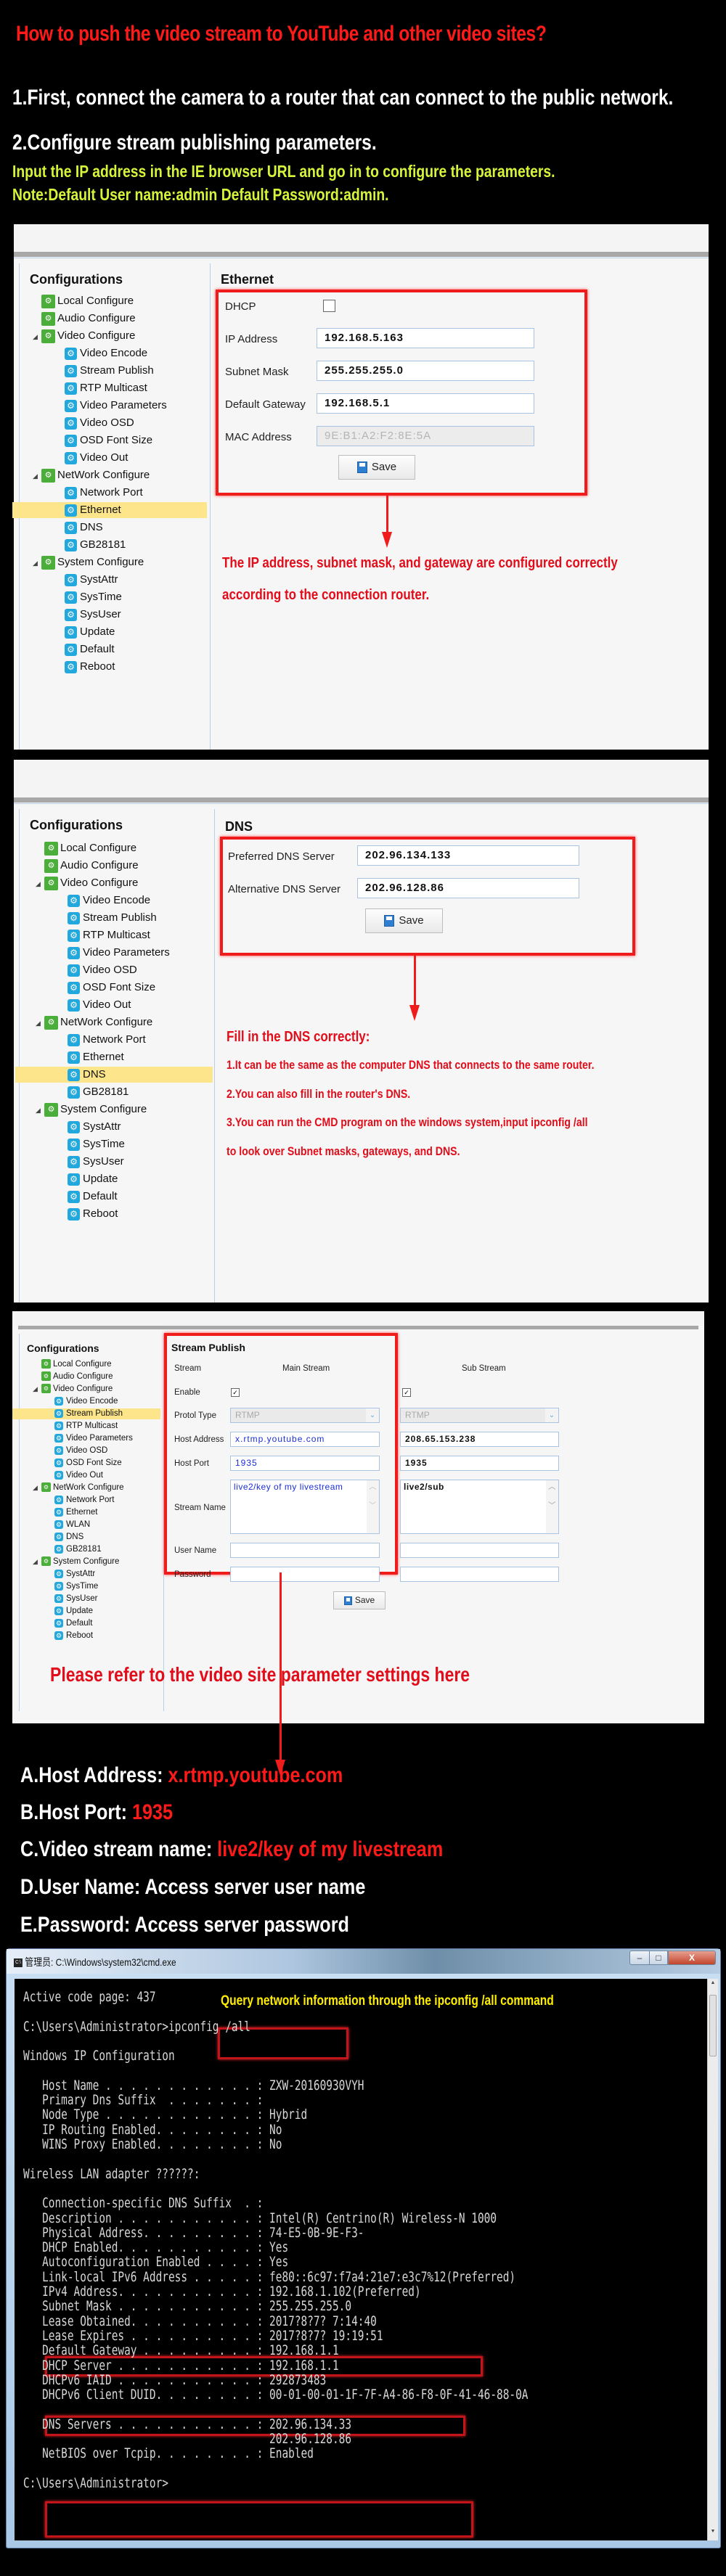 The image size is (726, 2576). What do you see at coordinates (305, 1507) in the screenshot?
I see `main-stream-name-textarea: live2/key of my livestream ︿ ﹀` at bounding box center [305, 1507].